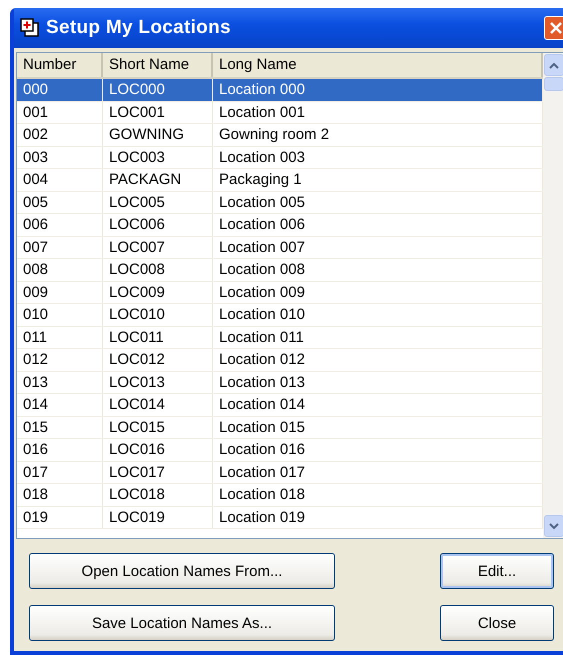 The image size is (563, 655). What do you see at coordinates (60, 112) in the screenshot?
I see `table-cell: 001` at bounding box center [60, 112].